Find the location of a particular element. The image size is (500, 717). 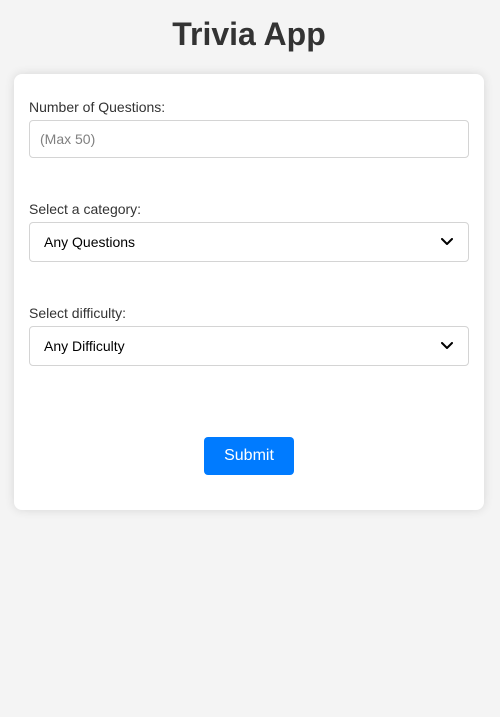

category-selected-value: Any Questions is located at coordinates (90, 242).